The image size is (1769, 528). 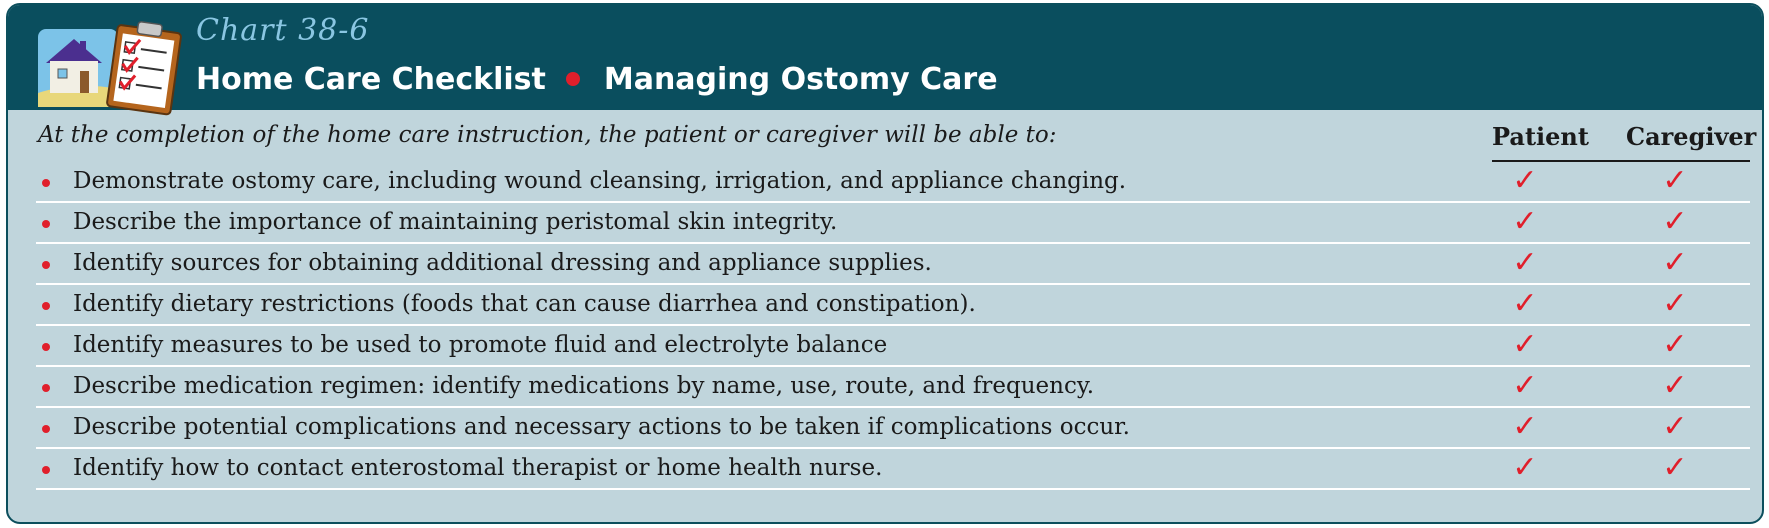 What do you see at coordinates (597, 79) in the screenshot?
I see `chart-title: Home Care Checklist Managing Ostomy Care` at bounding box center [597, 79].